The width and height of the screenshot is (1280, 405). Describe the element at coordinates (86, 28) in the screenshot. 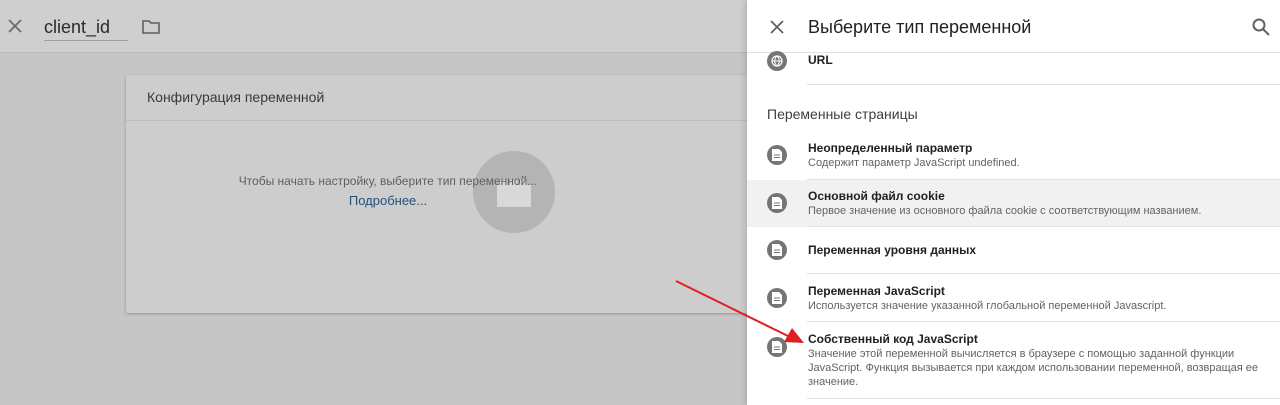

I see `variable-name-field: client_id` at that location.